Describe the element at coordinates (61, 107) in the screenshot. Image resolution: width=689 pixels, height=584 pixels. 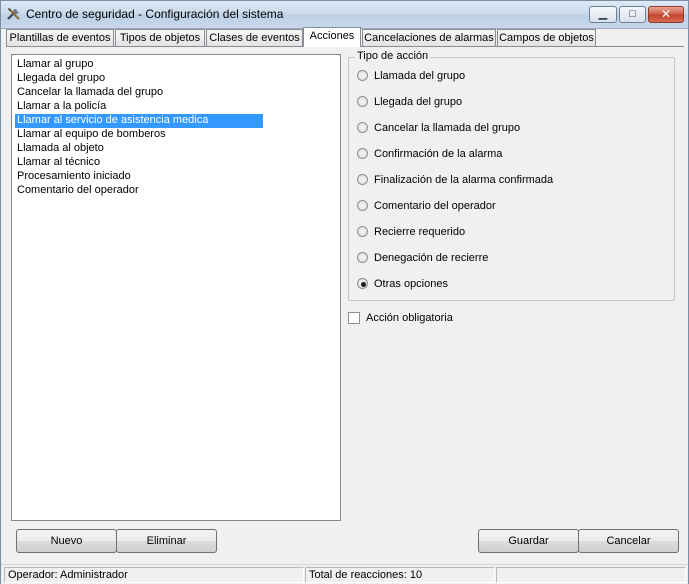
I see `list-item: Llamar a la policía` at that location.